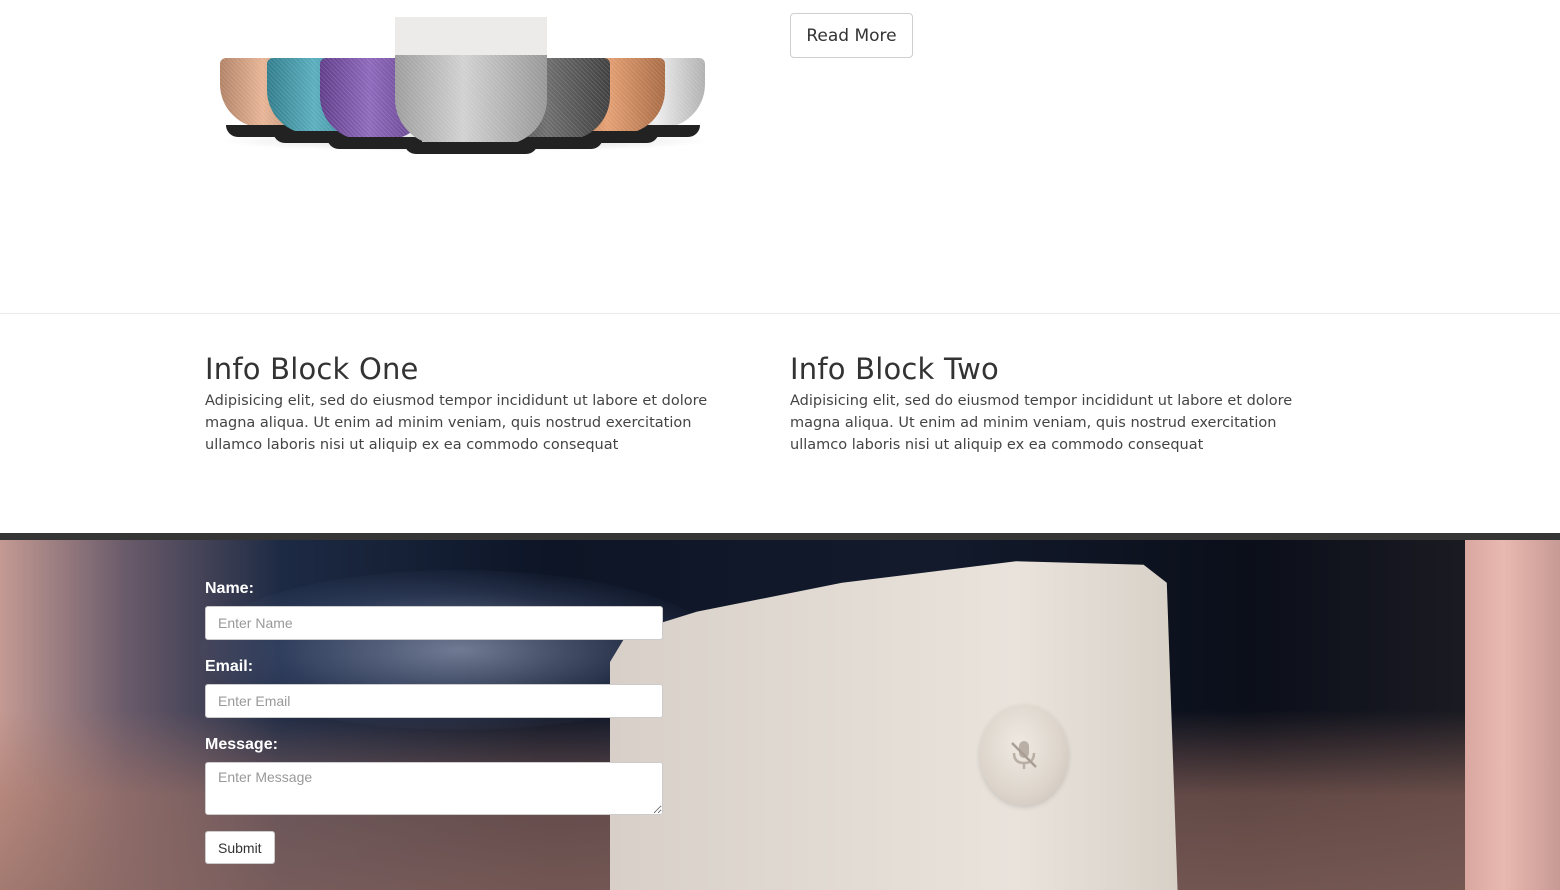 The image size is (1560, 890). I want to click on message-label: Message:, so click(241, 744).